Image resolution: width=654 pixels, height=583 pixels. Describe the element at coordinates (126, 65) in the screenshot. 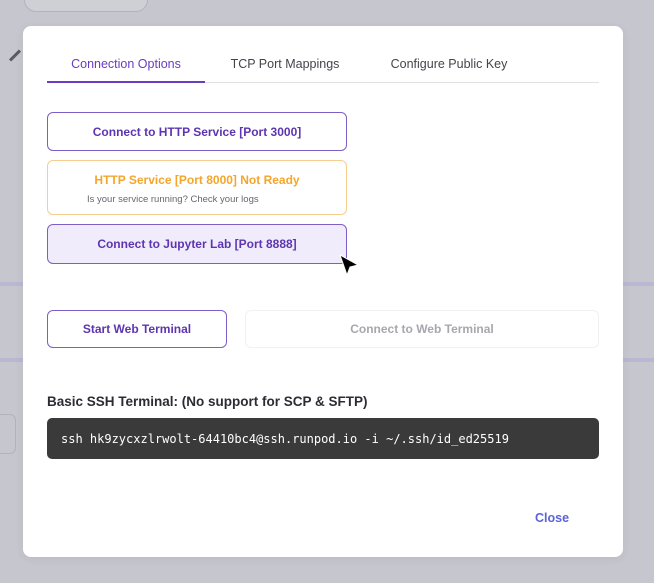

I see `tab-connection-options: Connection Options` at that location.